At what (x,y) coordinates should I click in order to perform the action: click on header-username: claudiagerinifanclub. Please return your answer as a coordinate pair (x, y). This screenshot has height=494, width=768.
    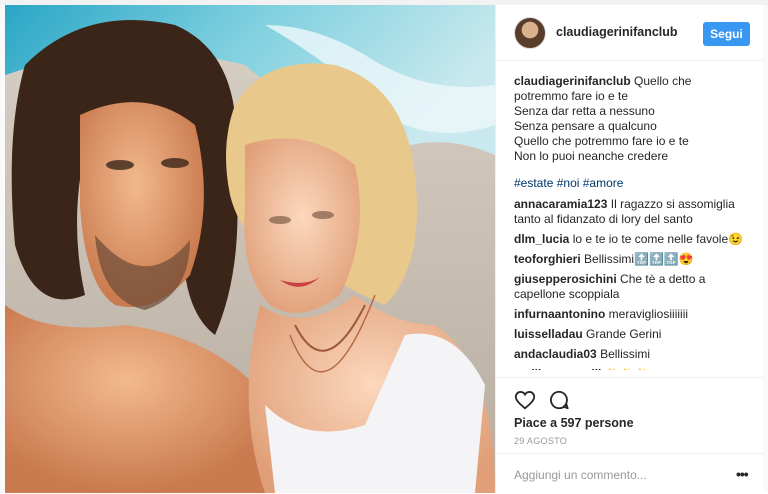
    Looking at the image, I should click on (617, 32).